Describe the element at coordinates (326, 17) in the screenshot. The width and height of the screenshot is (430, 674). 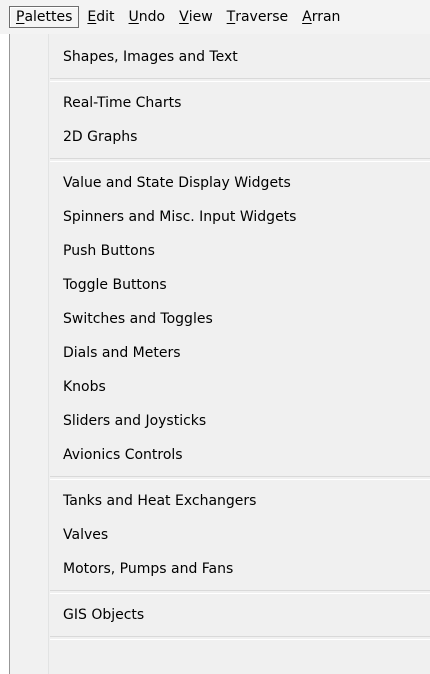
I see `menu-arrange-label: rran` at that location.